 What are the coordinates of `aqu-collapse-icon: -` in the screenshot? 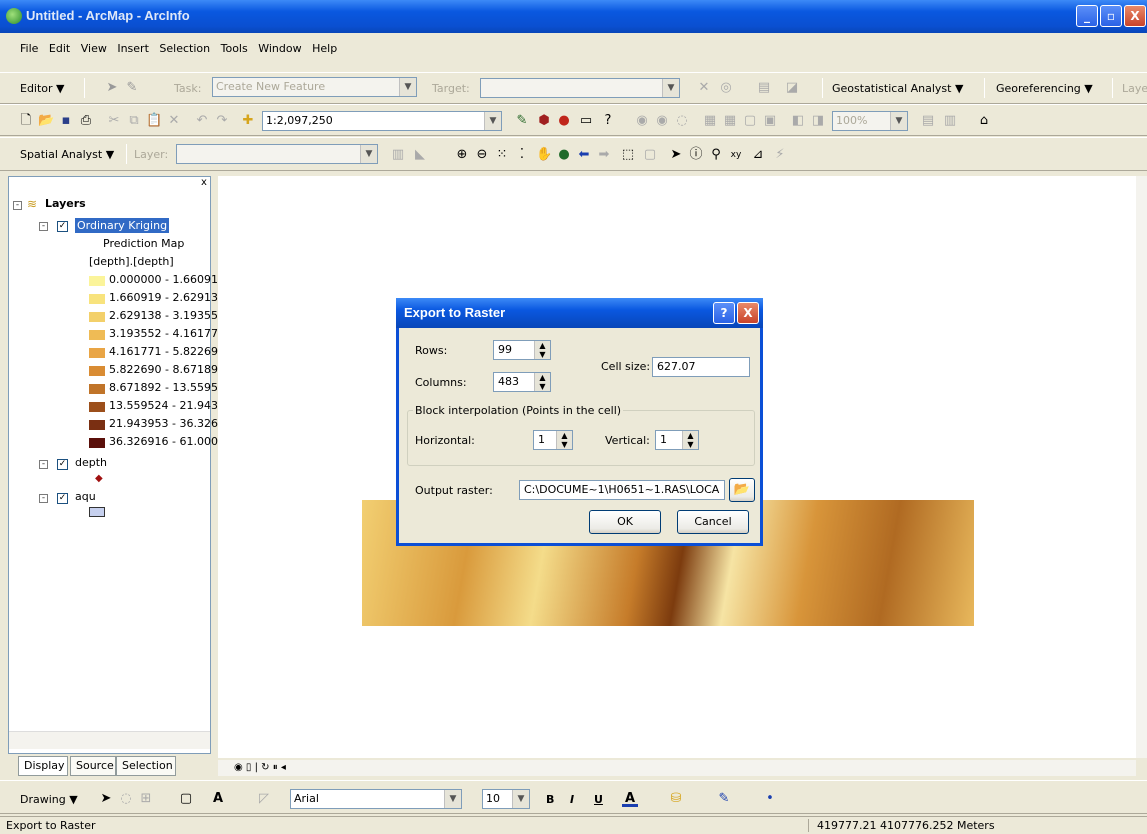 It's located at (43, 498).